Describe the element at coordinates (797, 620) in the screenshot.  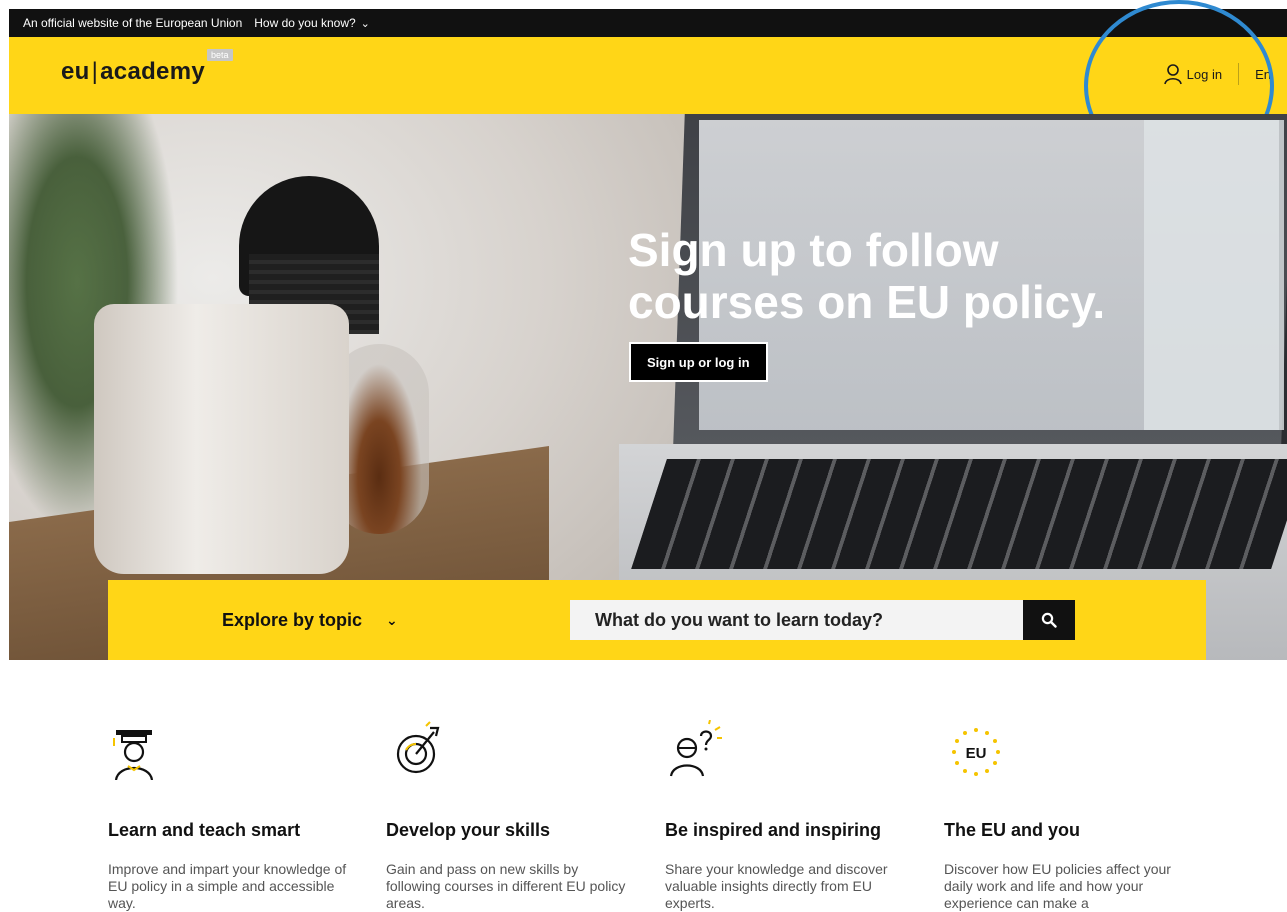
I see `search-input: What do you want to learn today?` at that location.